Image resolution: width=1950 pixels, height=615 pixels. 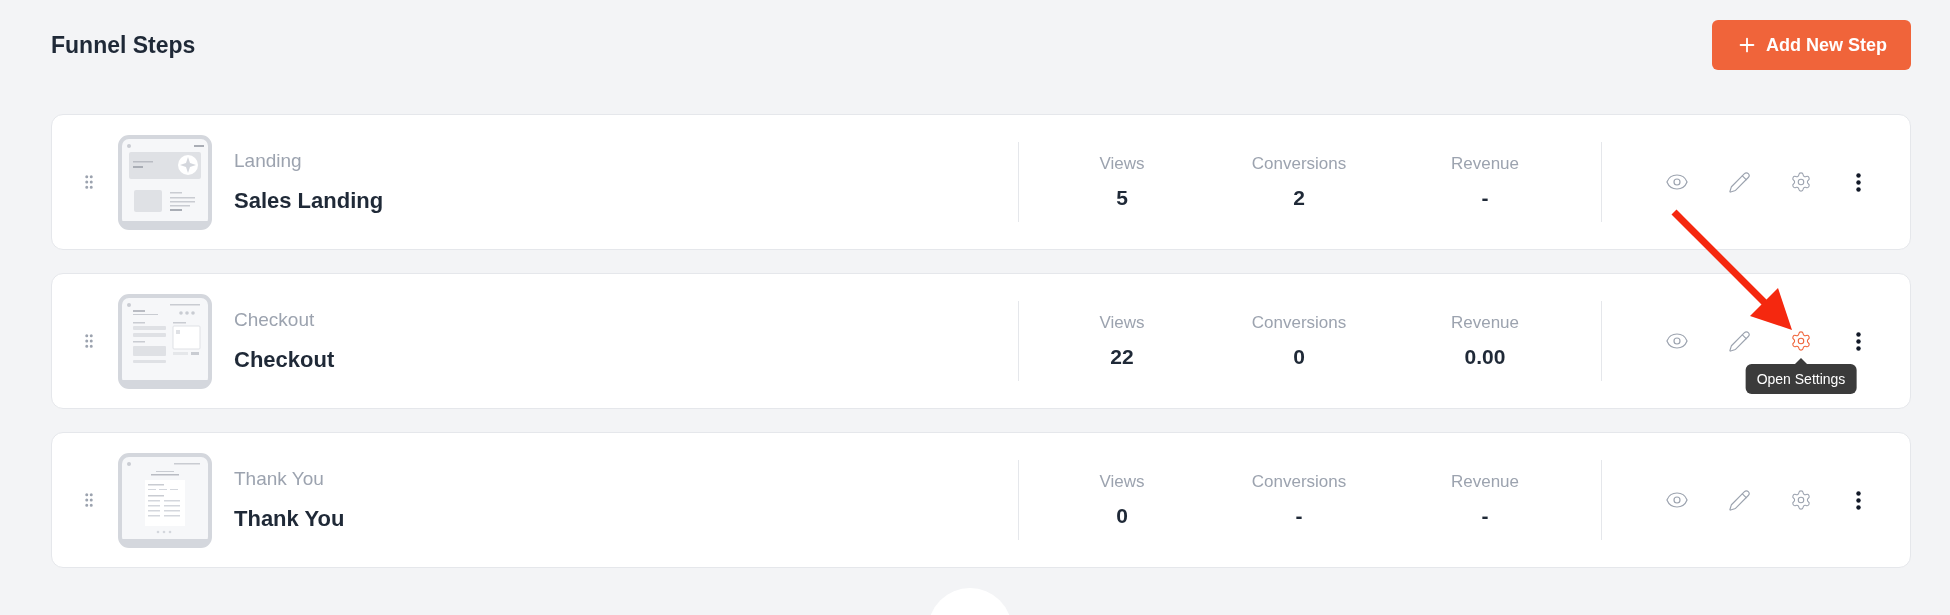 I want to click on page-title: Funnel Steps, so click(x=123, y=45).